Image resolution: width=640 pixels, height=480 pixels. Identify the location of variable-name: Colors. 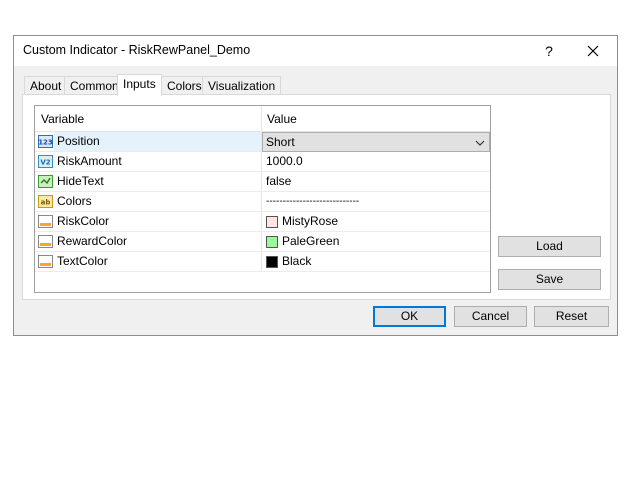
(74, 201).